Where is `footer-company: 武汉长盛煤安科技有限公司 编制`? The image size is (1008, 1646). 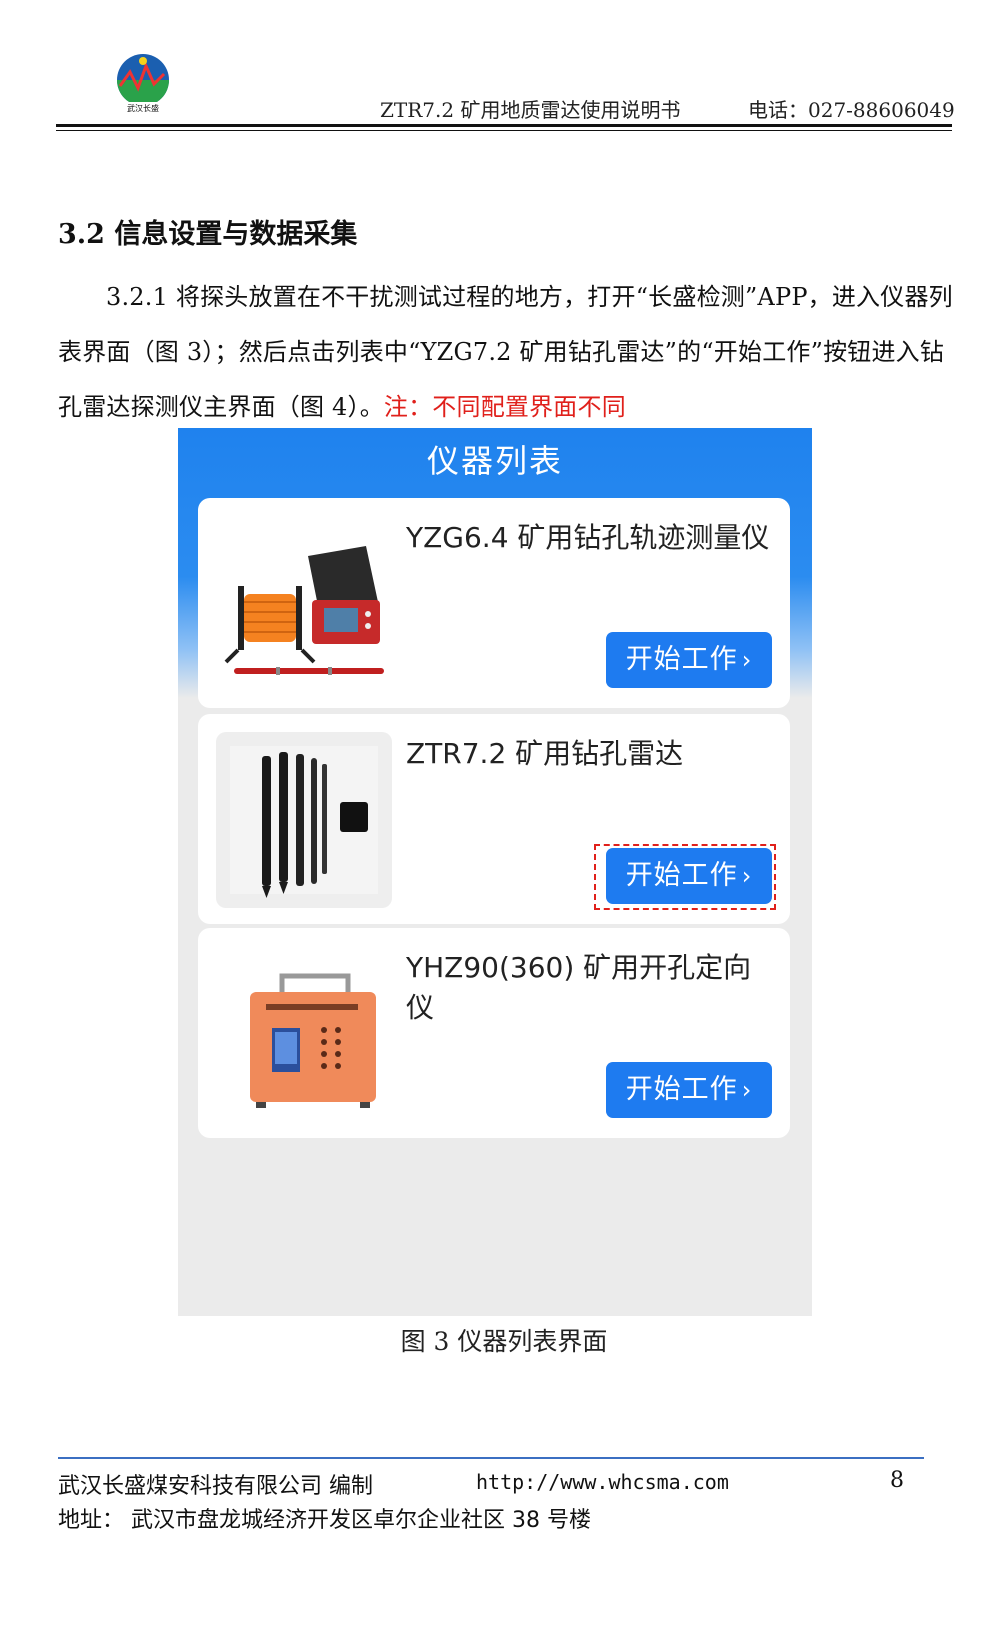 footer-company: 武汉长盛煤安科技有限公司 编制 is located at coordinates (215, 1486).